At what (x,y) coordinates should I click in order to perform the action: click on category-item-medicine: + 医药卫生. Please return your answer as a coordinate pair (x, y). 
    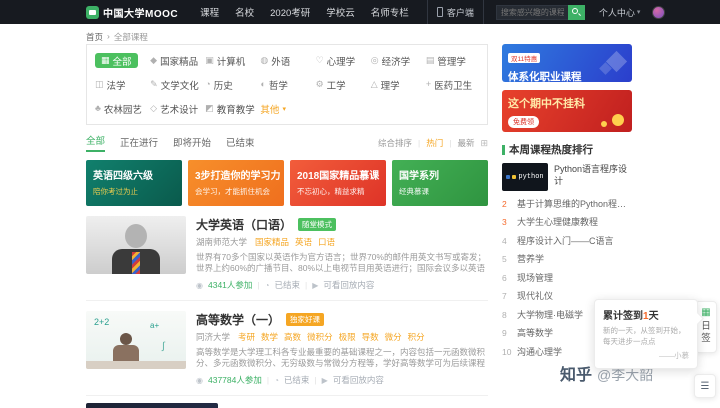
    Looking at the image, I should click on (452, 84).